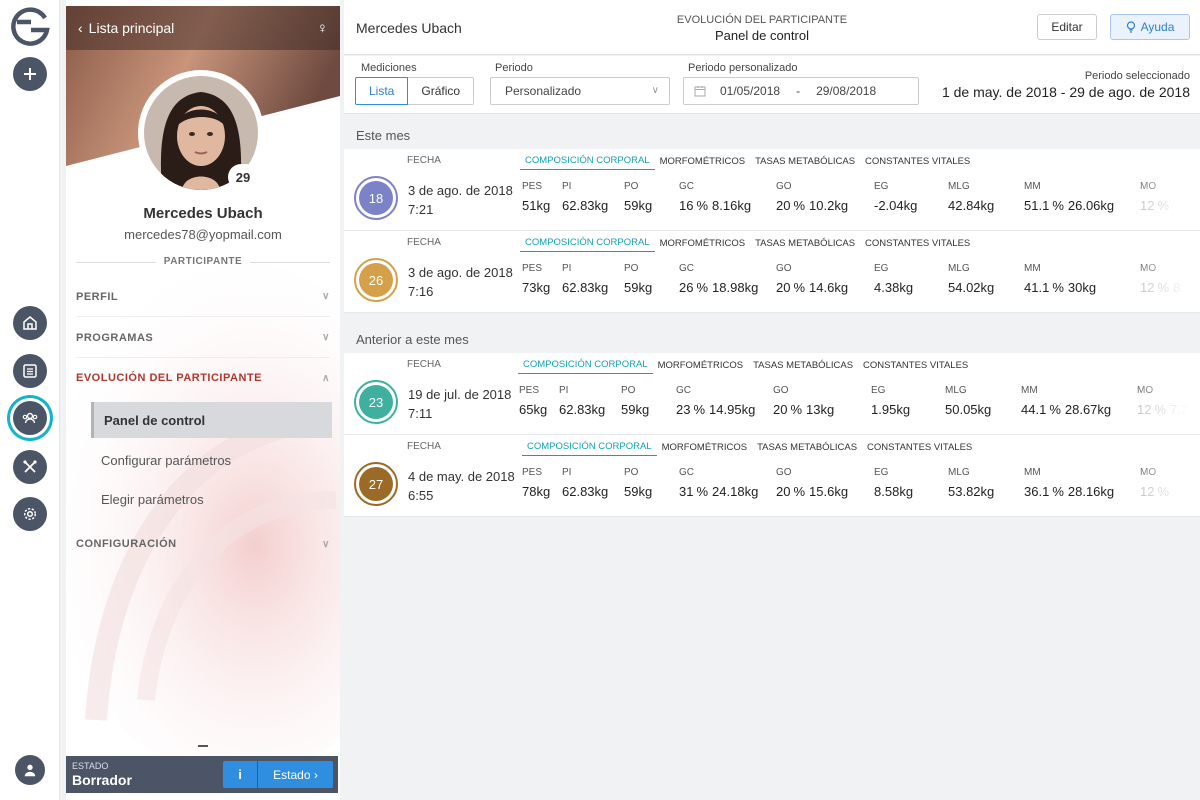  Describe the element at coordinates (211, 499) in the screenshot. I see `nav-item-elegir-parametros: Elegir parámetros` at that location.